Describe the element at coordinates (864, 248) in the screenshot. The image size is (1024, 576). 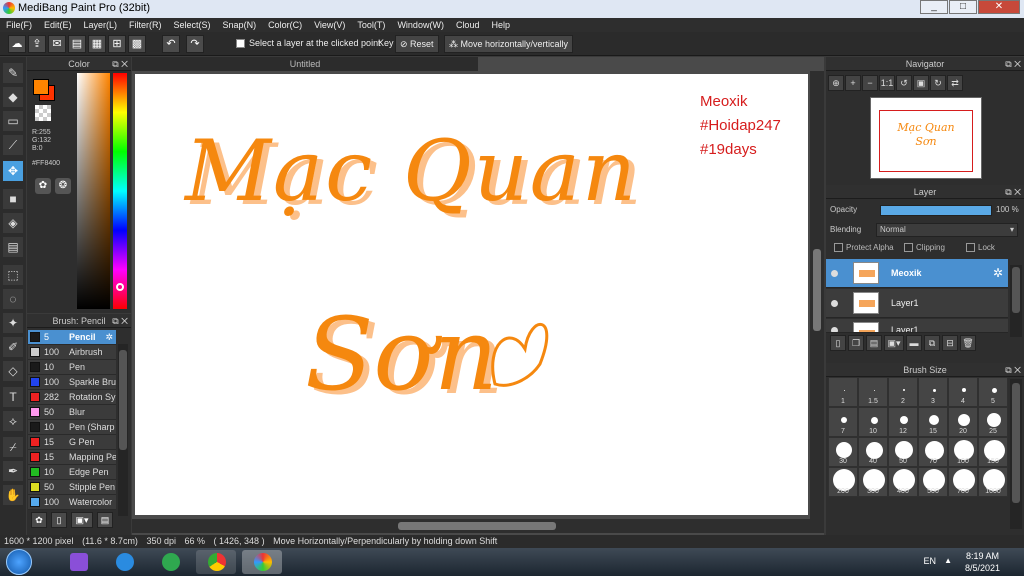
I see `protect-alpha-option: Protect Alpha` at that location.